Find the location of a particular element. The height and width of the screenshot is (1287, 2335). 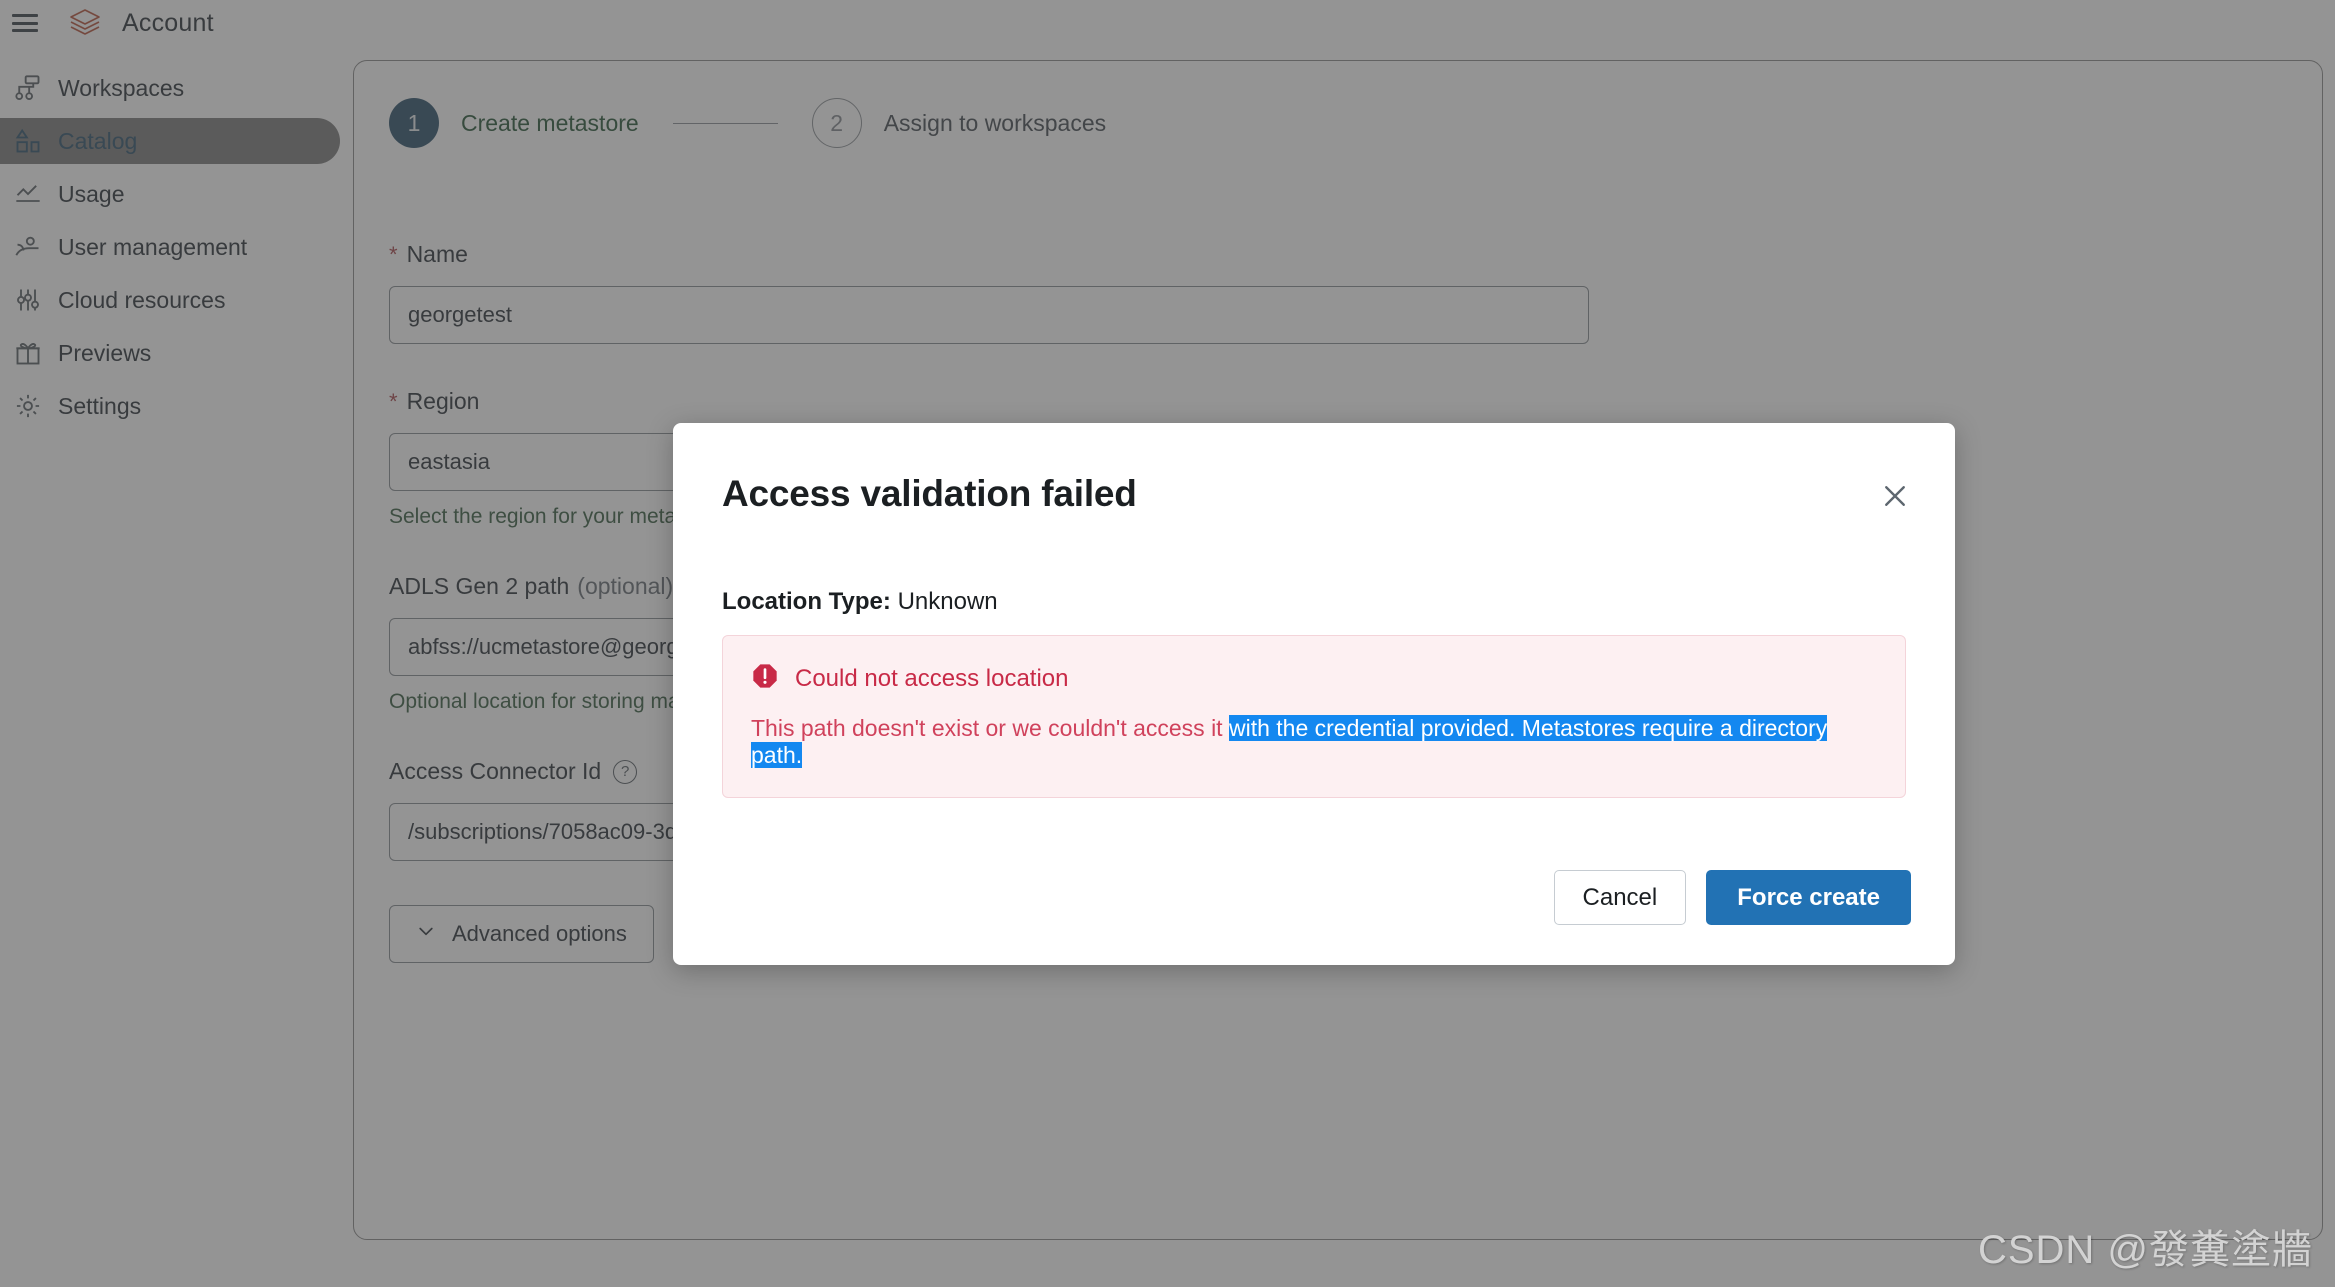

close-icon is located at coordinates (1895, 496).